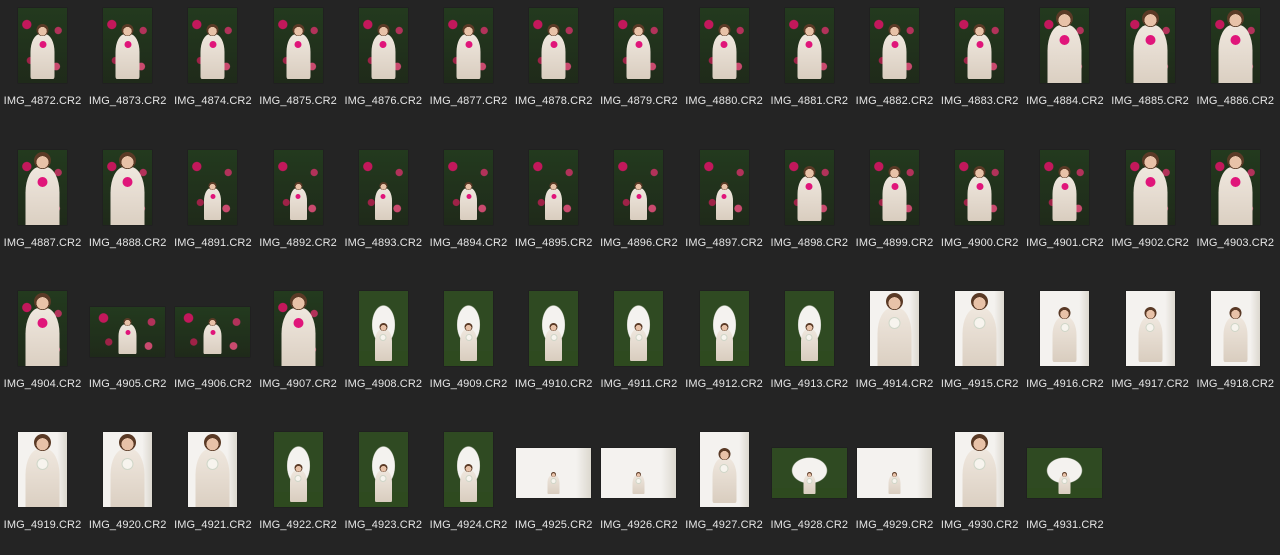  What do you see at coordinates (468, 489) in the screenshot?
I see `file-item: IMG_4924.CR2` at bounding box center [468, 489].